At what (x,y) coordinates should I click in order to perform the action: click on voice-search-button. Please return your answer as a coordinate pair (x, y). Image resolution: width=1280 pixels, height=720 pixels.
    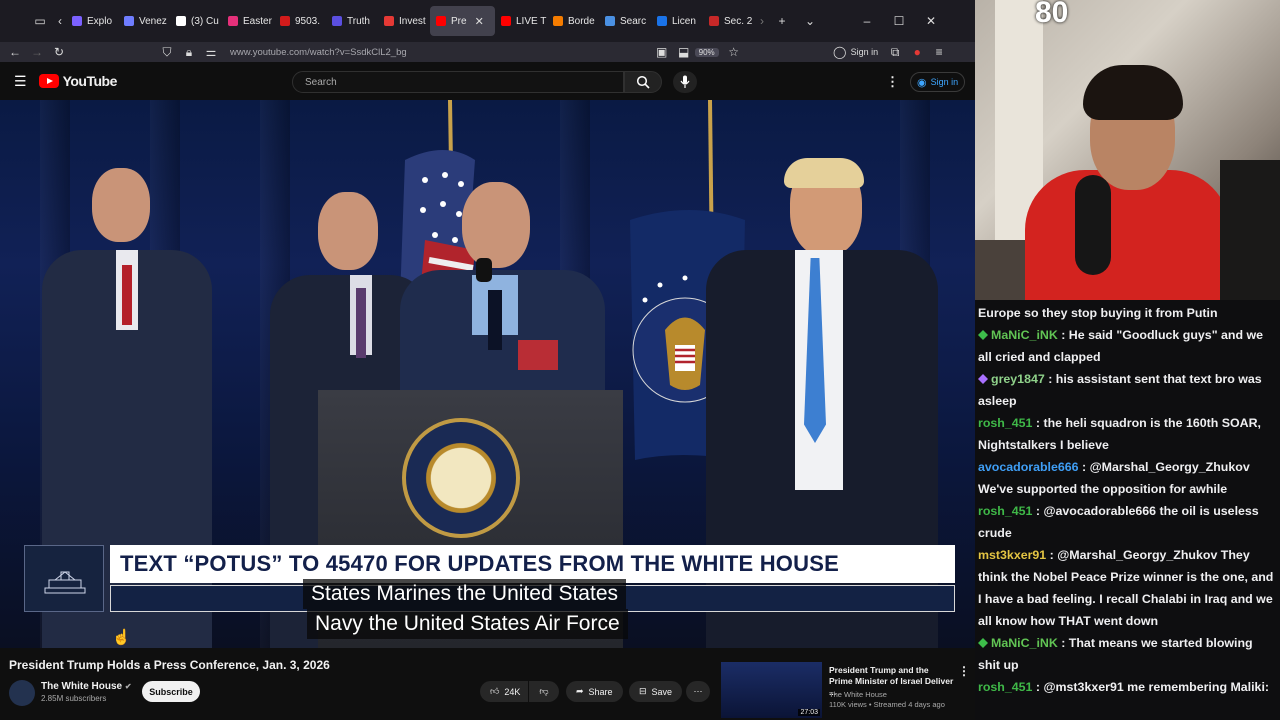
    Looking at the image, I should click on (685, 82).